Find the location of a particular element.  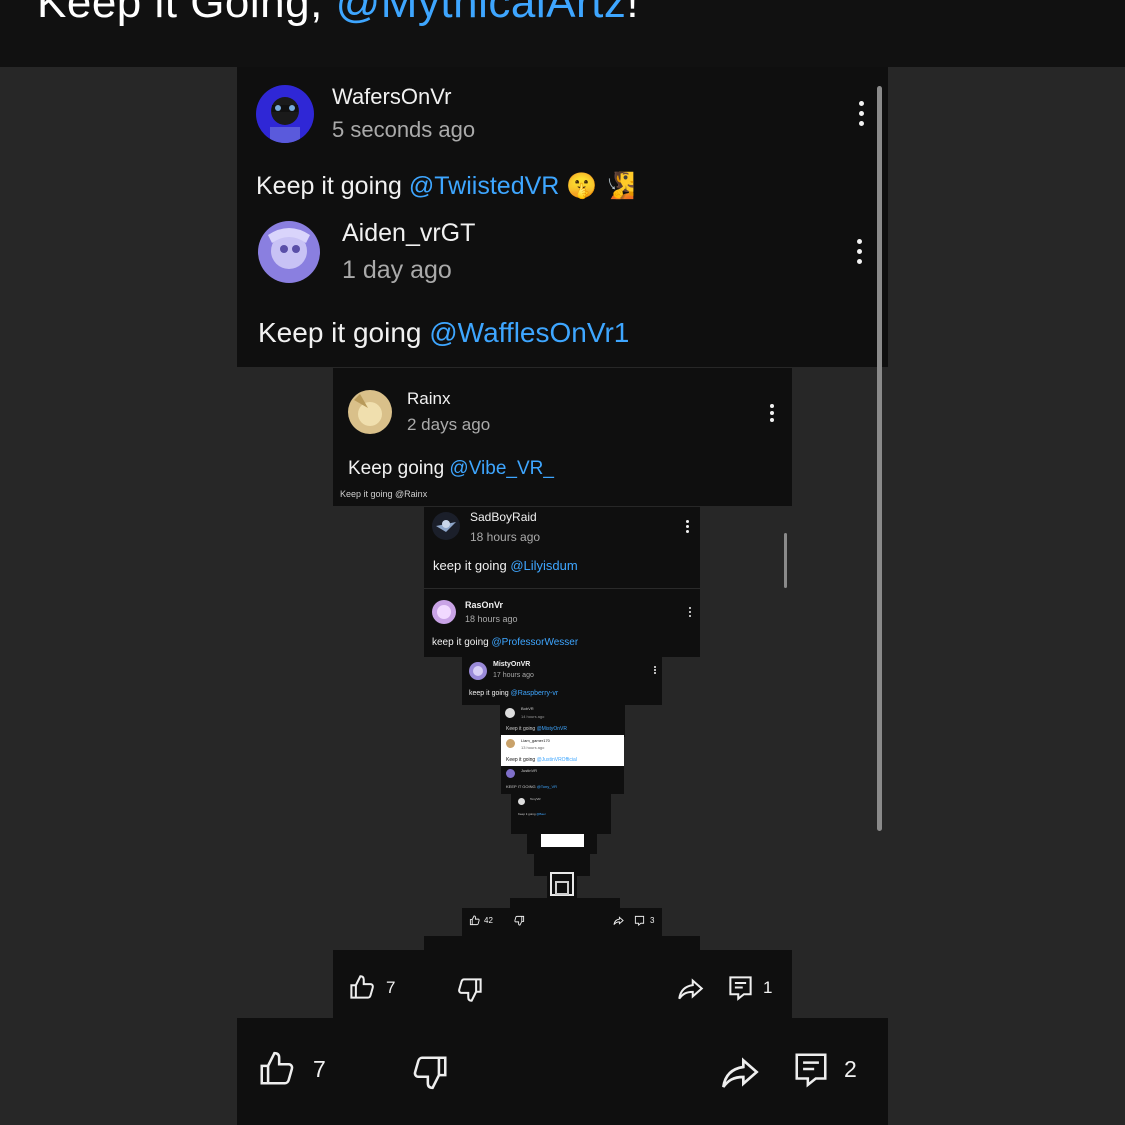

action-panel-mid is located at coordinates (562, 984).